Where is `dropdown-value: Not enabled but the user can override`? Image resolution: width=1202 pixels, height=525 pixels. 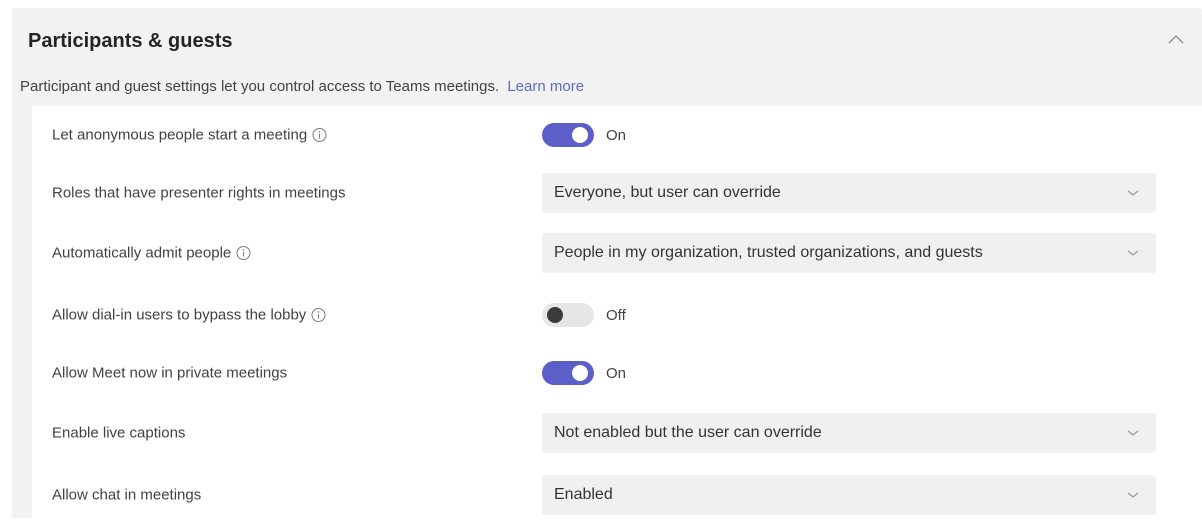
dropdown-value: Not enabled but the user can override is located at coordinates (688, 432).